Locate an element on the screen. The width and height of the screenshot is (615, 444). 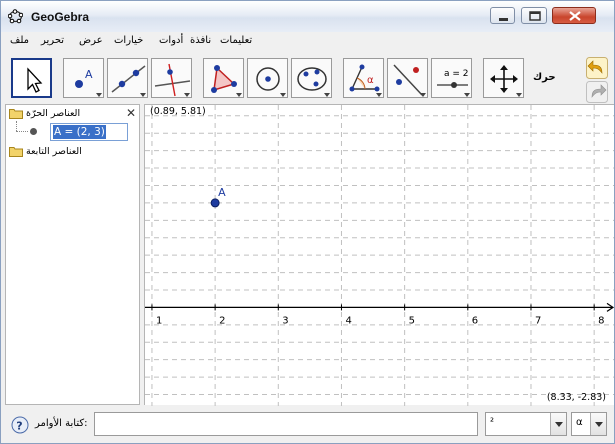
algebra-object-A: A = (2, 3) is located at coordinates (89, 132).